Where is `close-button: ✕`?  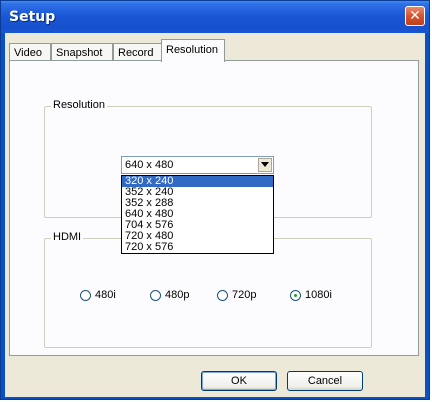
close-button: ✕ is located at coordinates (415, 16).